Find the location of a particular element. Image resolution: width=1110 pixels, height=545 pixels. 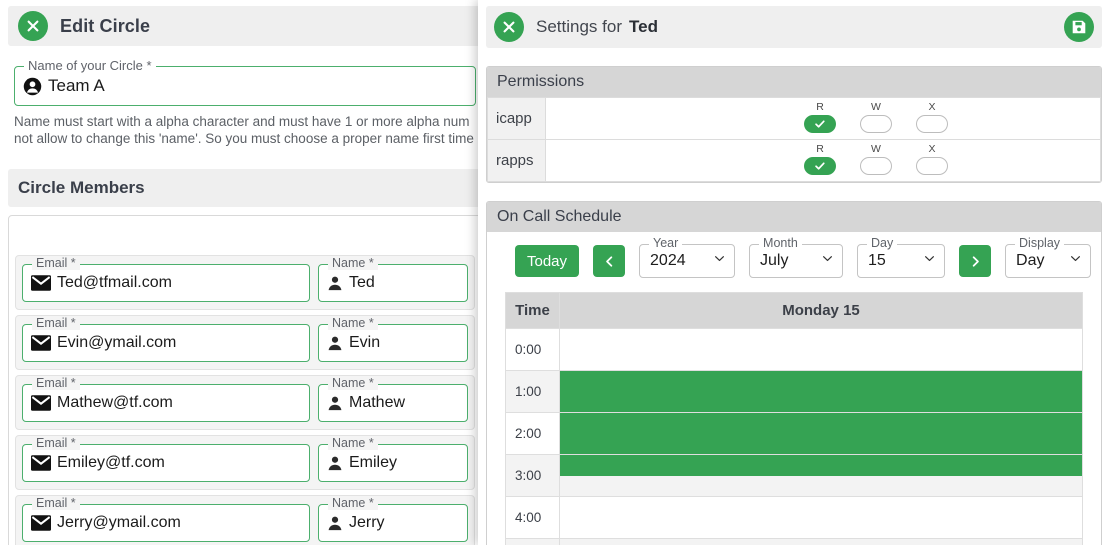

schedule-time-label: 4:00 is located at coordinates (532, 517).